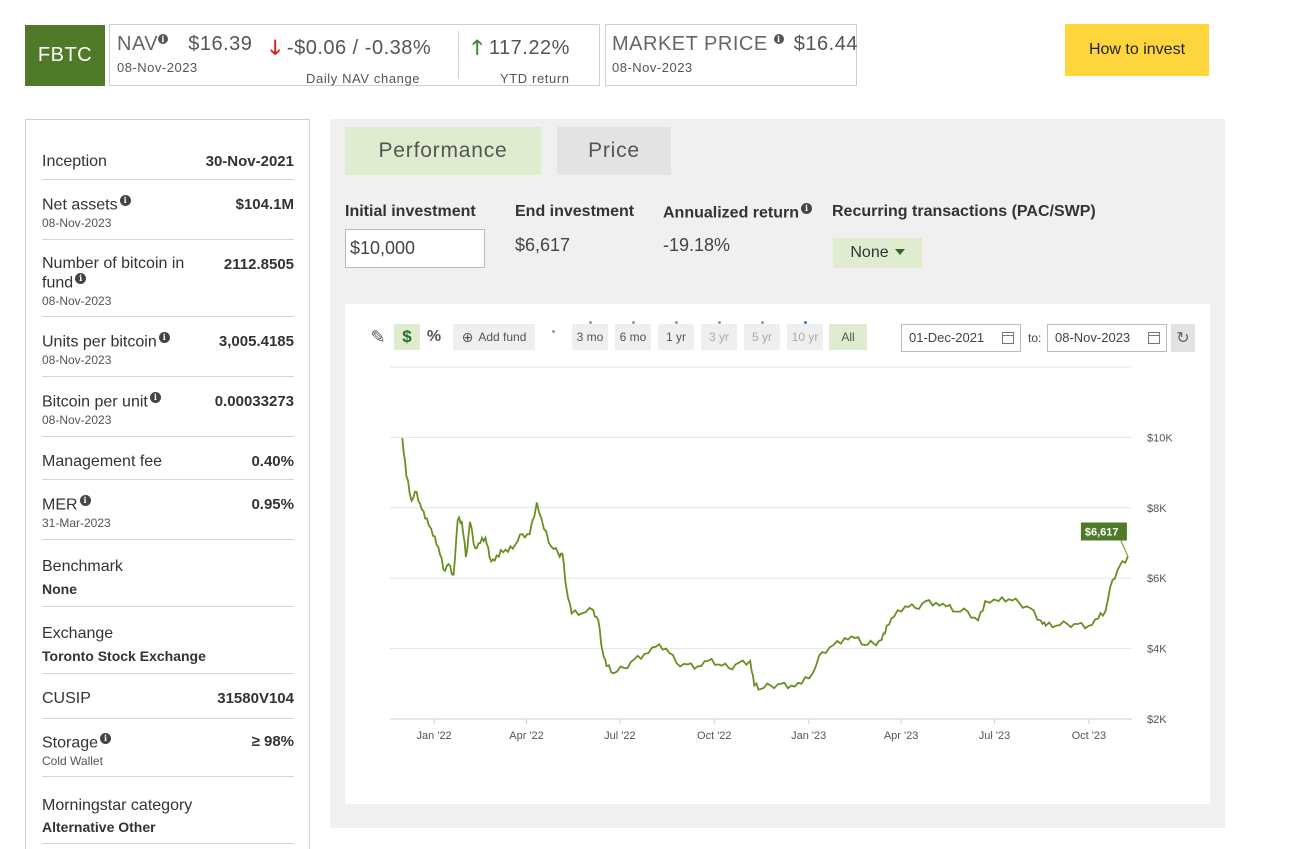 This screenshot has height=849, width=1306. What do you see at coordinates (78, 633) in the screenshot?
I see `fact-label: Exchange` at bounding box center [78, 633].